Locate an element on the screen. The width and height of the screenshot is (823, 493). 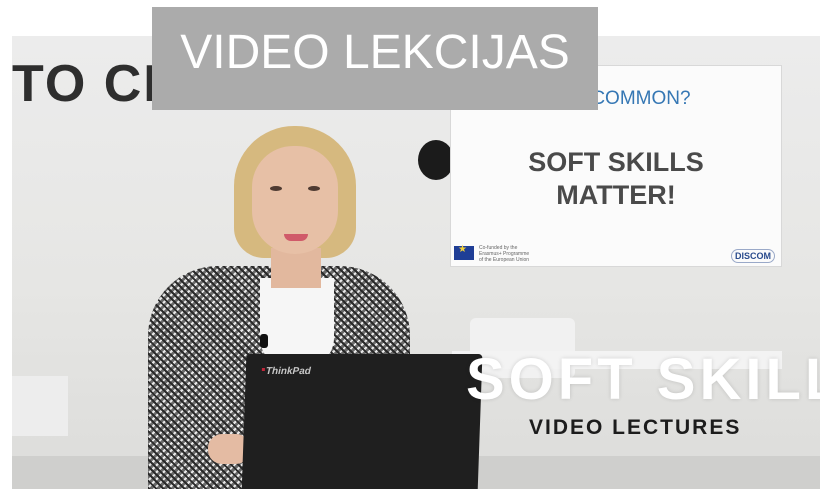
presenter-mouth is located at coordinates (296, 237).